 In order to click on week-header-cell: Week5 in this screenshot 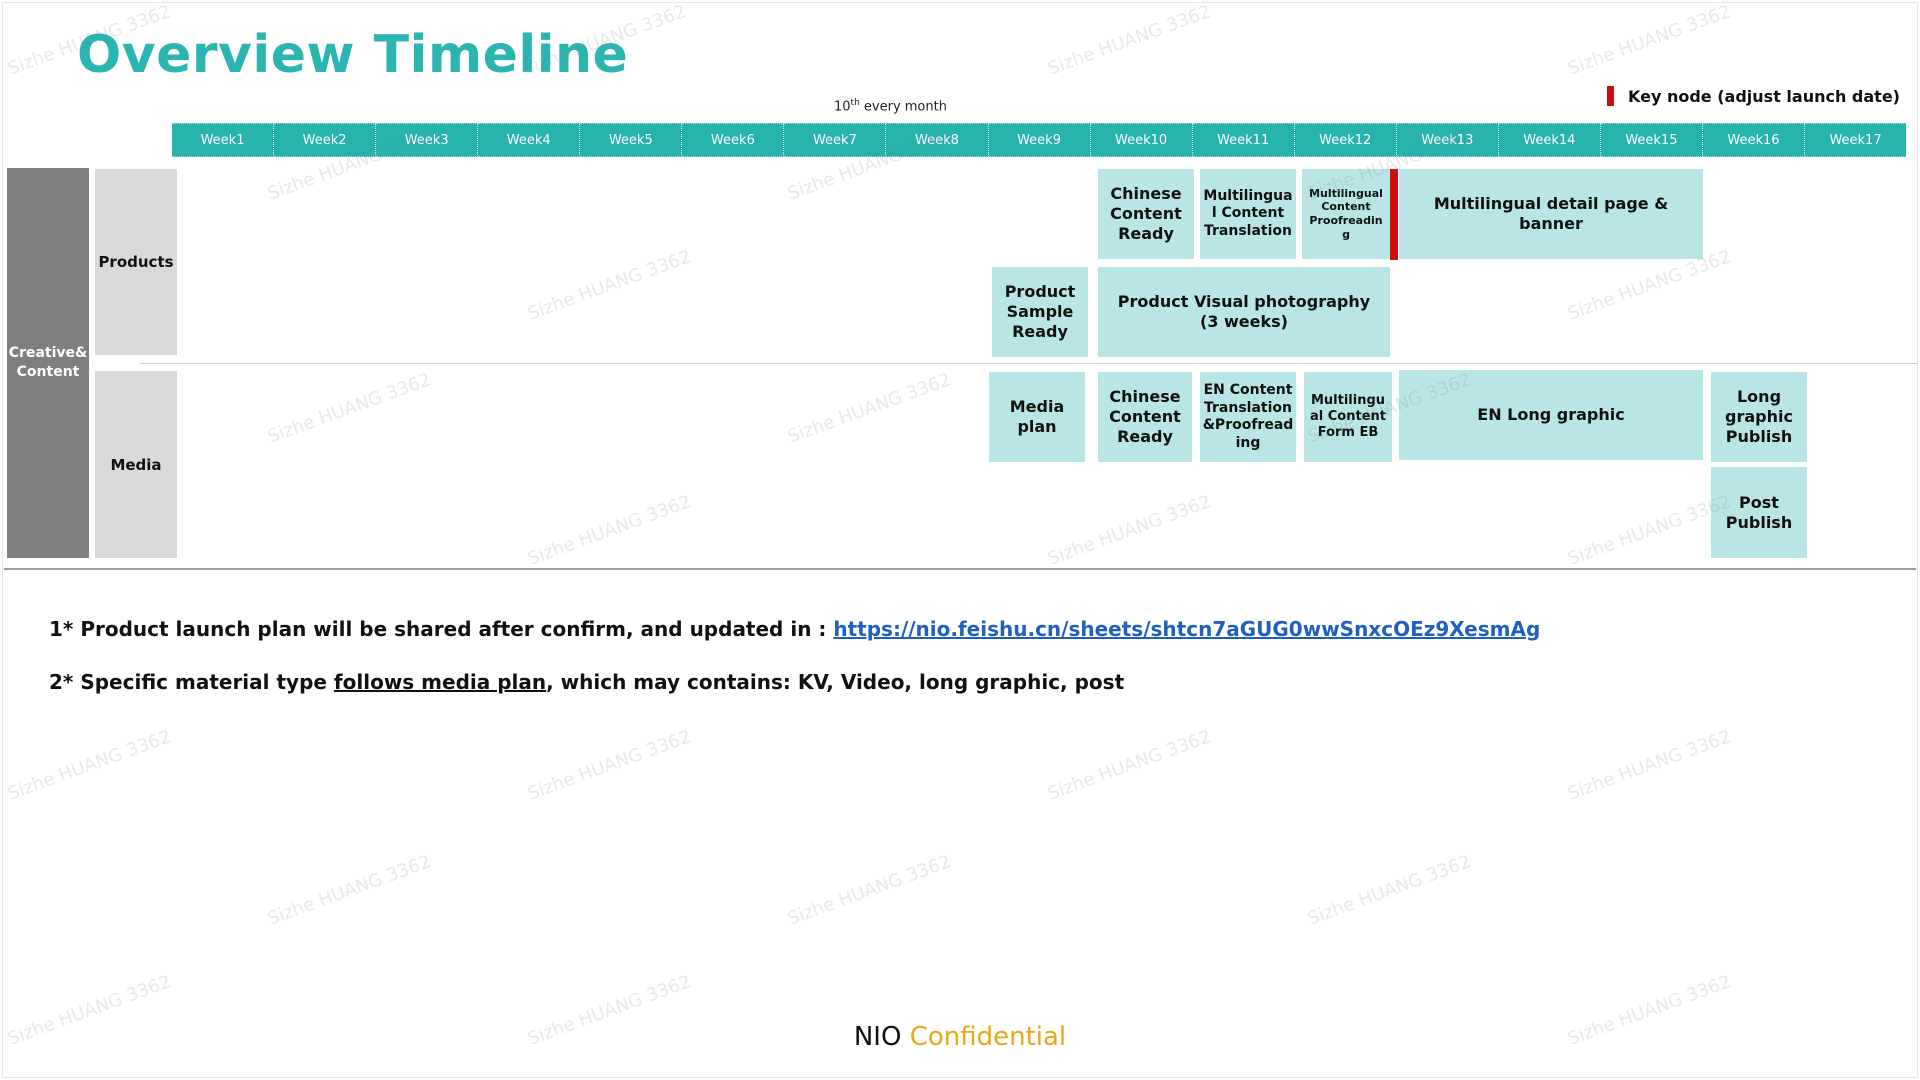, I will do `click(631, 140)`.